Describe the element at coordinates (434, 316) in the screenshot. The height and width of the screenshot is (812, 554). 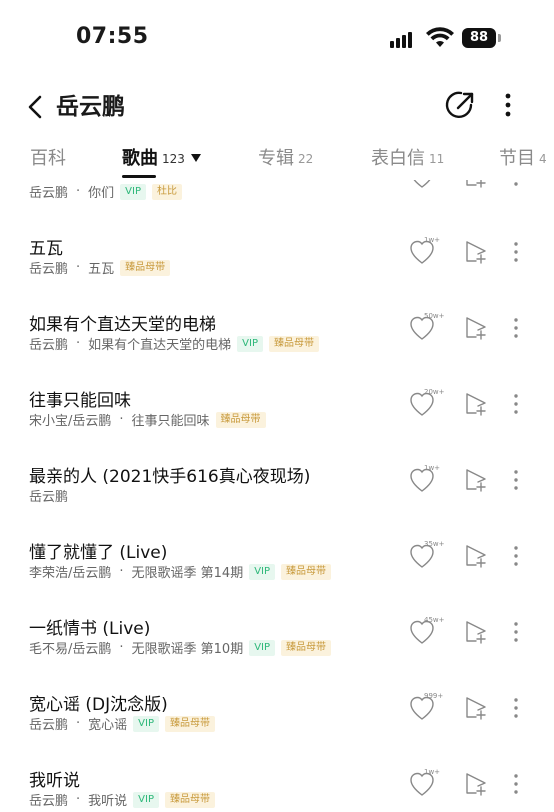
I see `like-count: 50w+` at that location.